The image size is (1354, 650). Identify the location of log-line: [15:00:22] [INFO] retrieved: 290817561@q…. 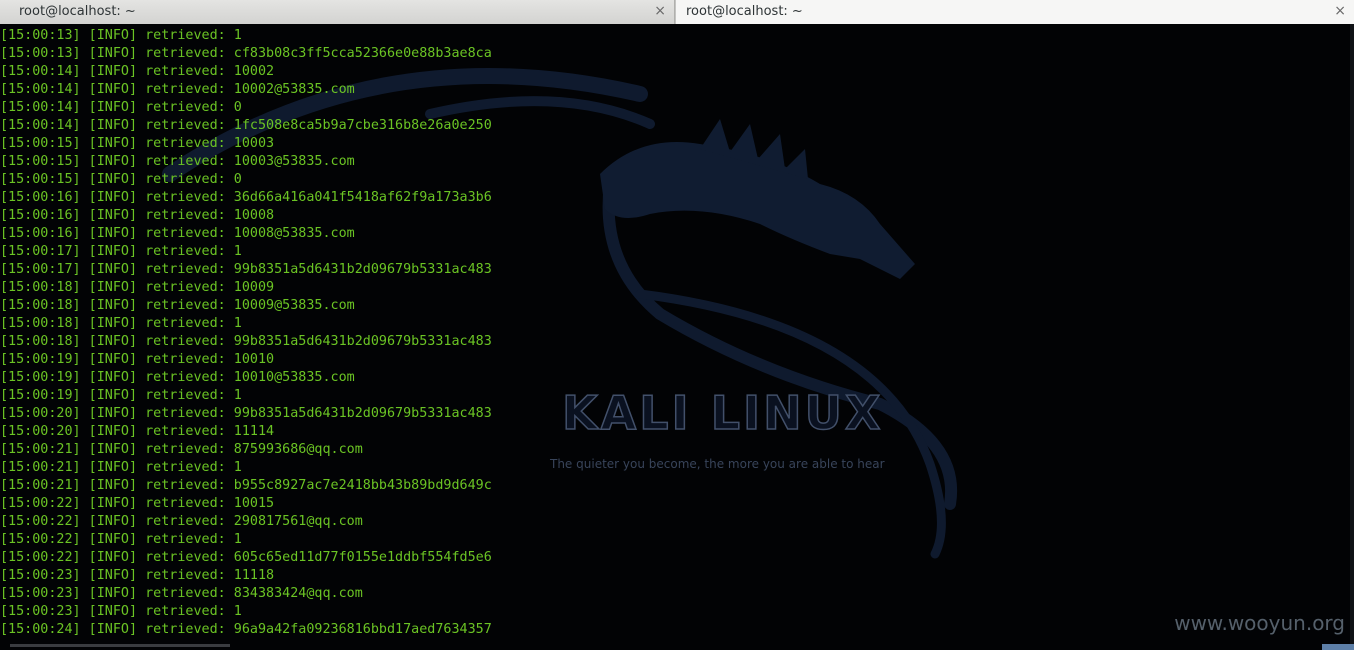
(181, 521).